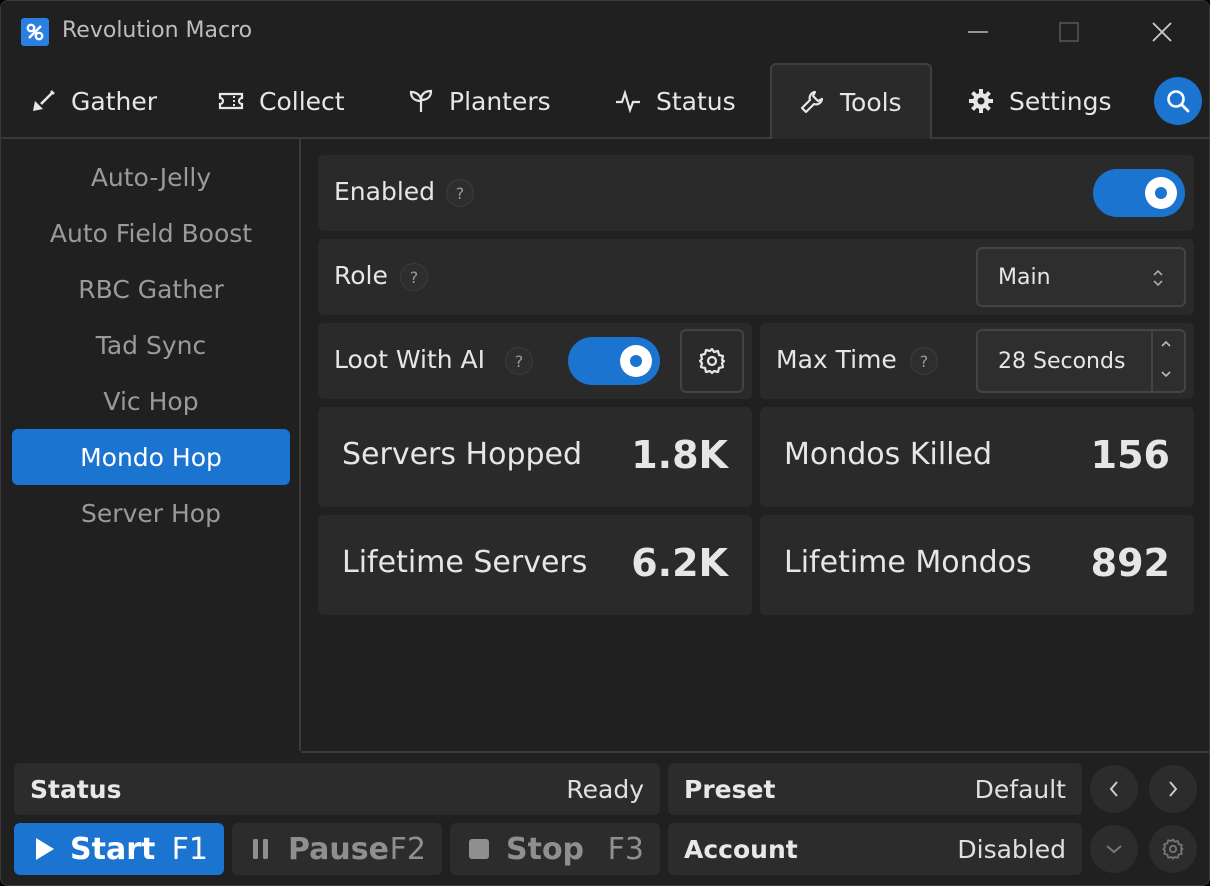  I want to click on tab-label: Collect, so click(302, 101).